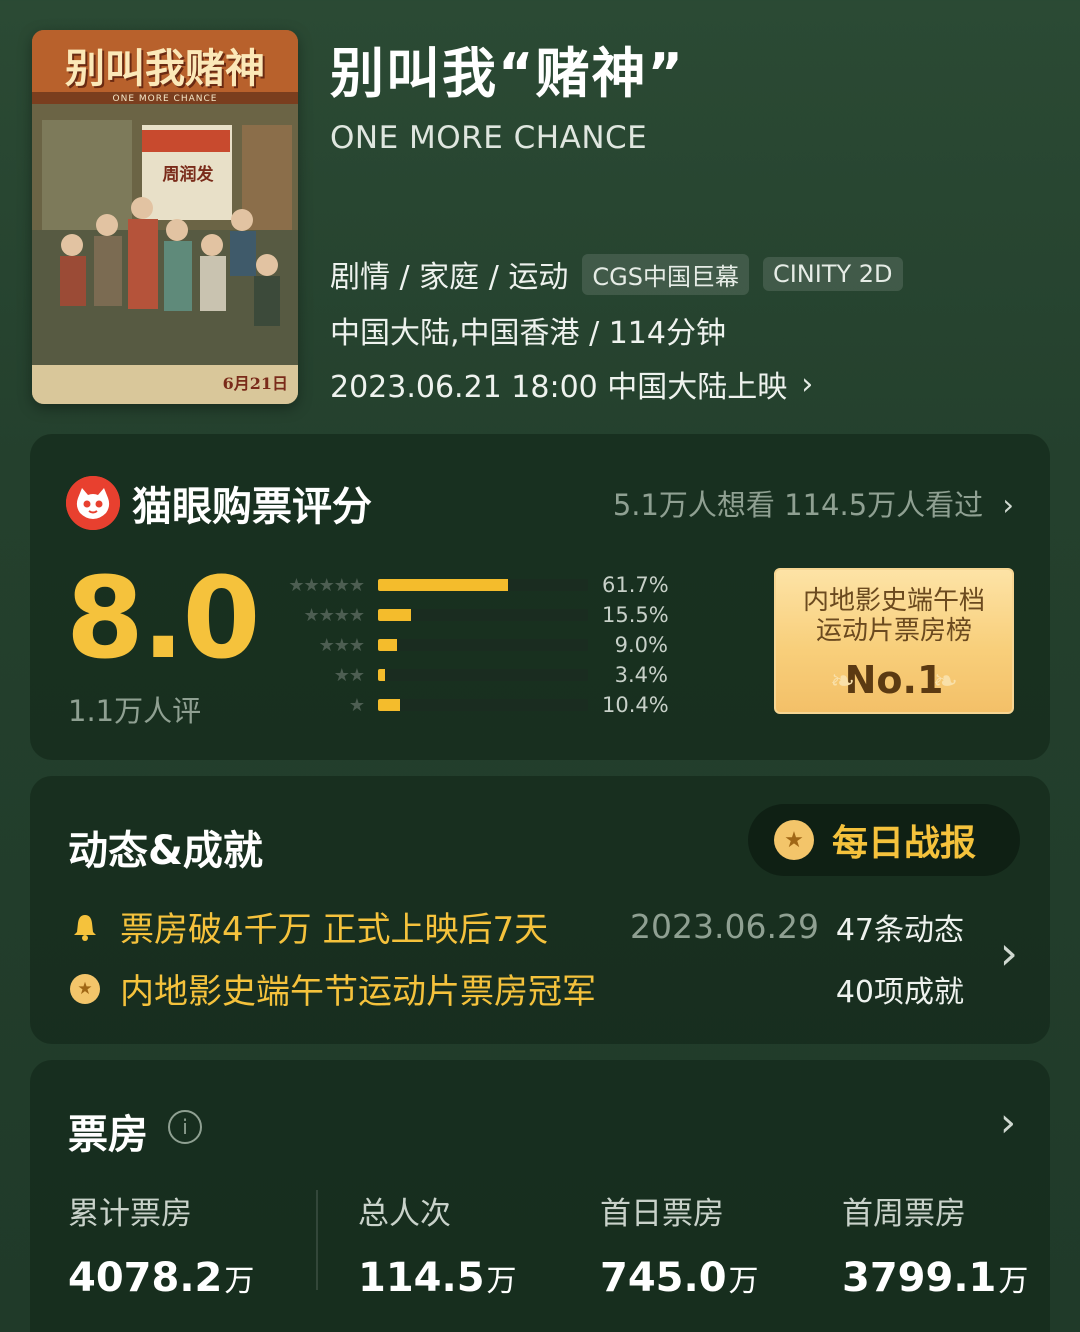 The width and height of the screenshot is (1080, 1332). I want to click on stat-value: 3799.1万, so click(935, 1278).